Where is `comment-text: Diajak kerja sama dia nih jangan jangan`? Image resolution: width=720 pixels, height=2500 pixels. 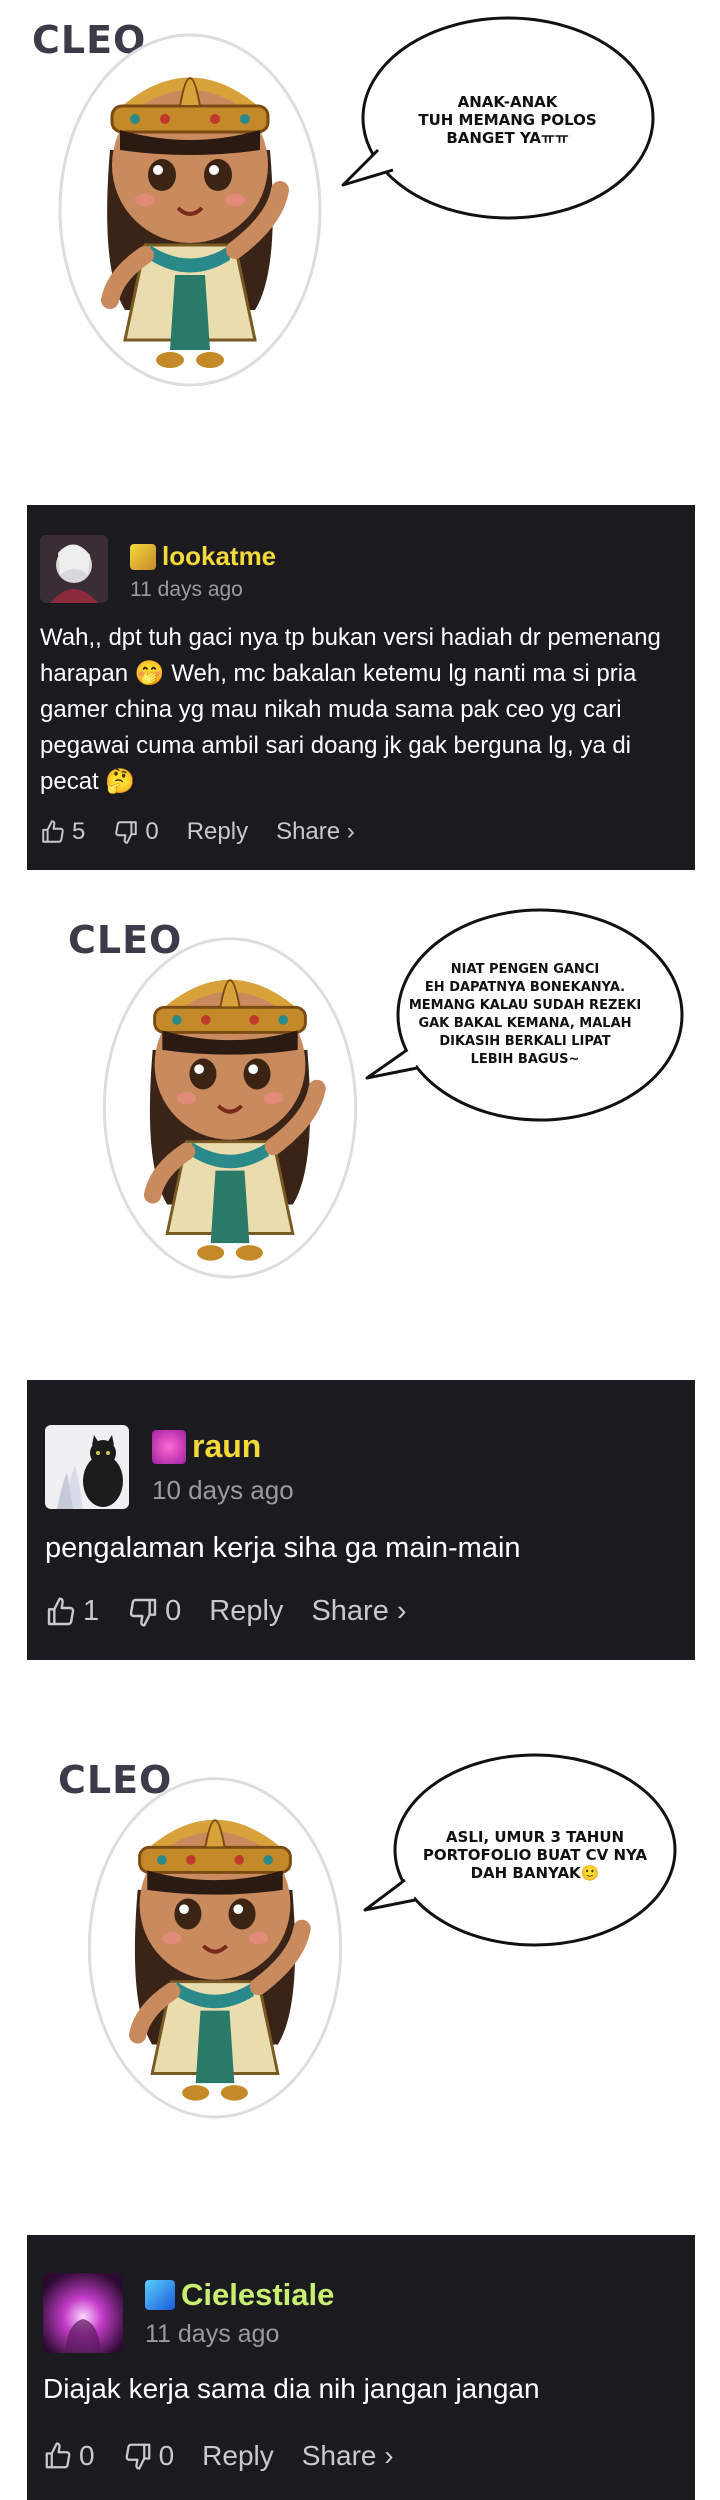
comment-text: Diajak kerja sama dia nih jangan jangan is located at coordinates (291, 2388).